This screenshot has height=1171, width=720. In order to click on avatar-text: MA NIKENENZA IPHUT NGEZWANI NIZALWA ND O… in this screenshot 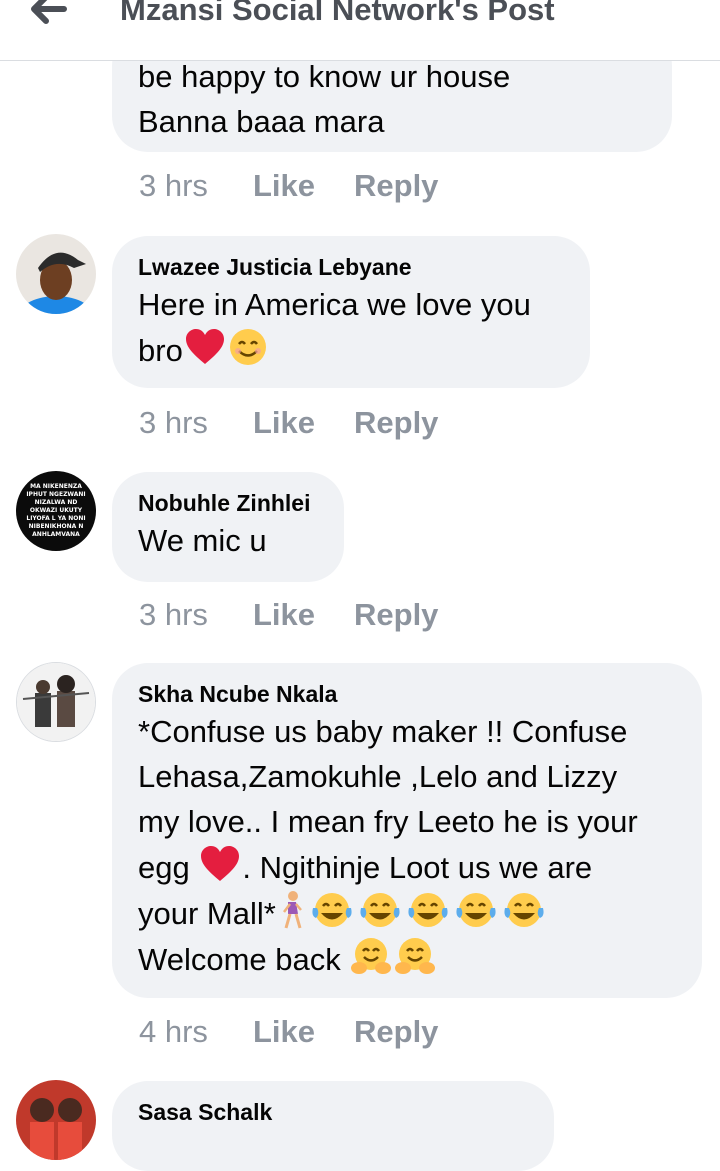, I will do `click(56, 510)`.